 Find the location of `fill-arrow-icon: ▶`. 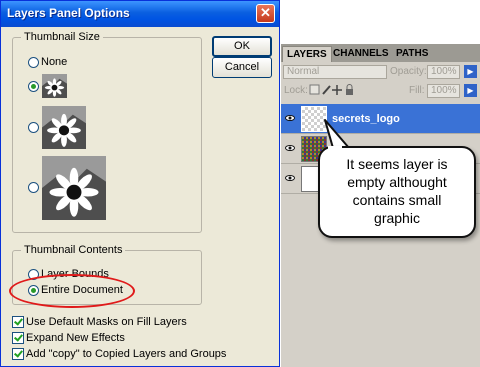

fill-arrow-icon: ▶ is located at coordinates (470, 90).